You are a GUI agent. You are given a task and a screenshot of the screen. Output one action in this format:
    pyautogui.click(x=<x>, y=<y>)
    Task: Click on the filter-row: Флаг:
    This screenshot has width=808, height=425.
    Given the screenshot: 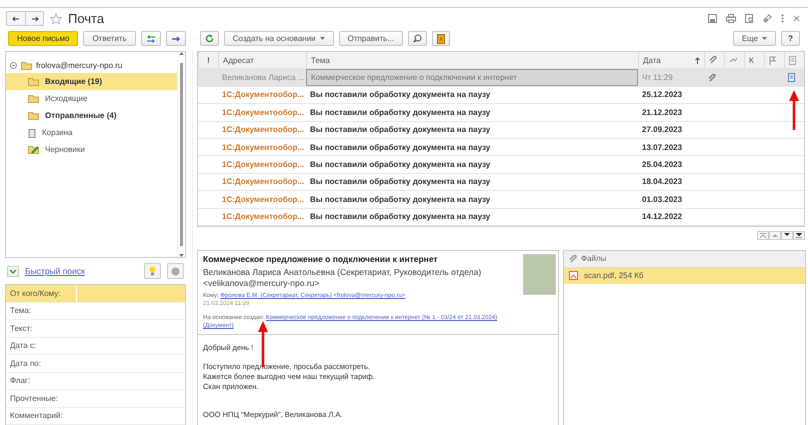 What is the action you would take?
    pyautogui.click(x=95, y=381)
    